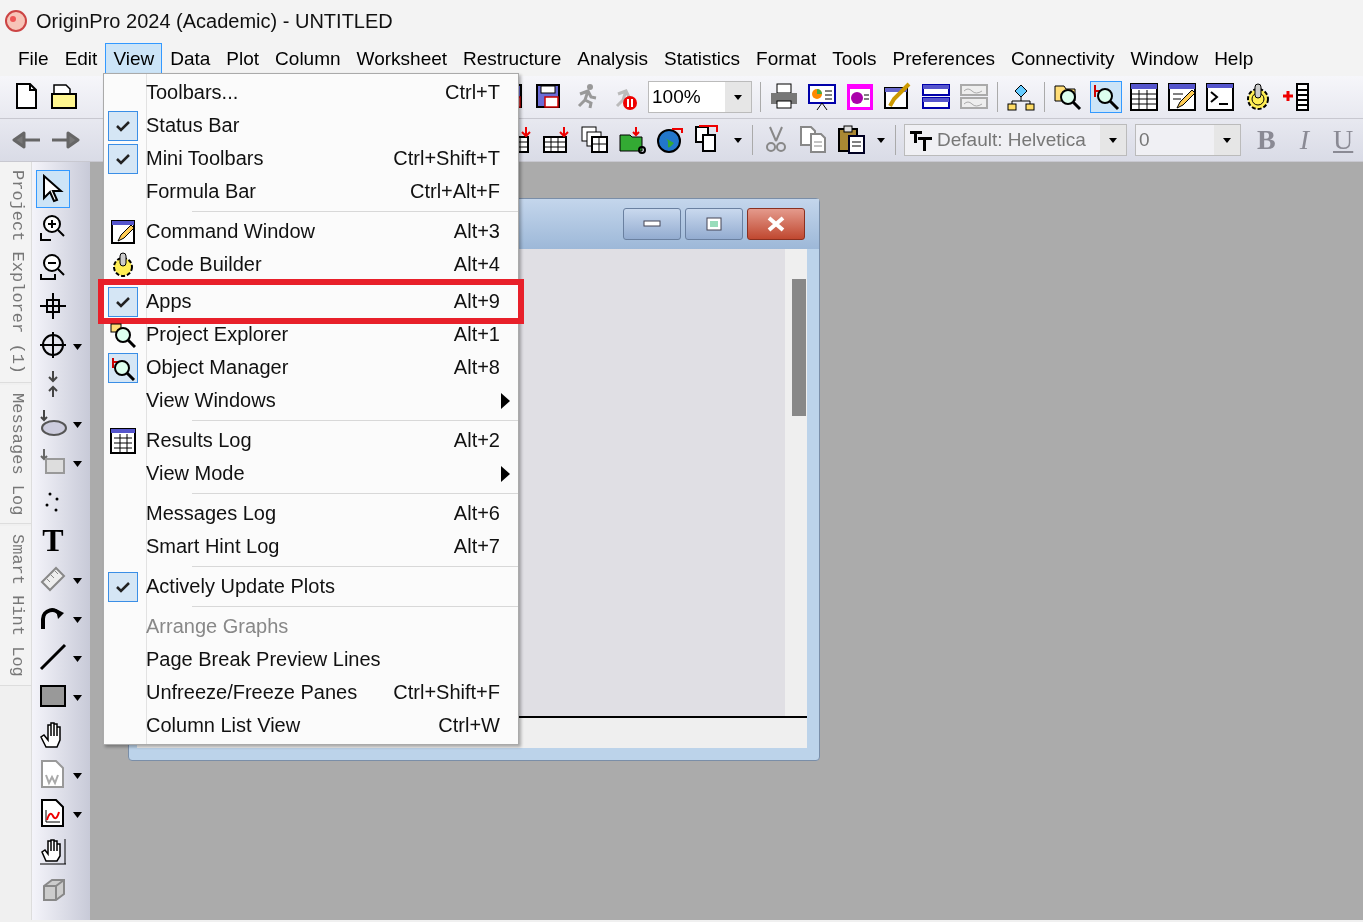  I want to click on menu-item-label: Smart Hint Log, so click(213, 546).